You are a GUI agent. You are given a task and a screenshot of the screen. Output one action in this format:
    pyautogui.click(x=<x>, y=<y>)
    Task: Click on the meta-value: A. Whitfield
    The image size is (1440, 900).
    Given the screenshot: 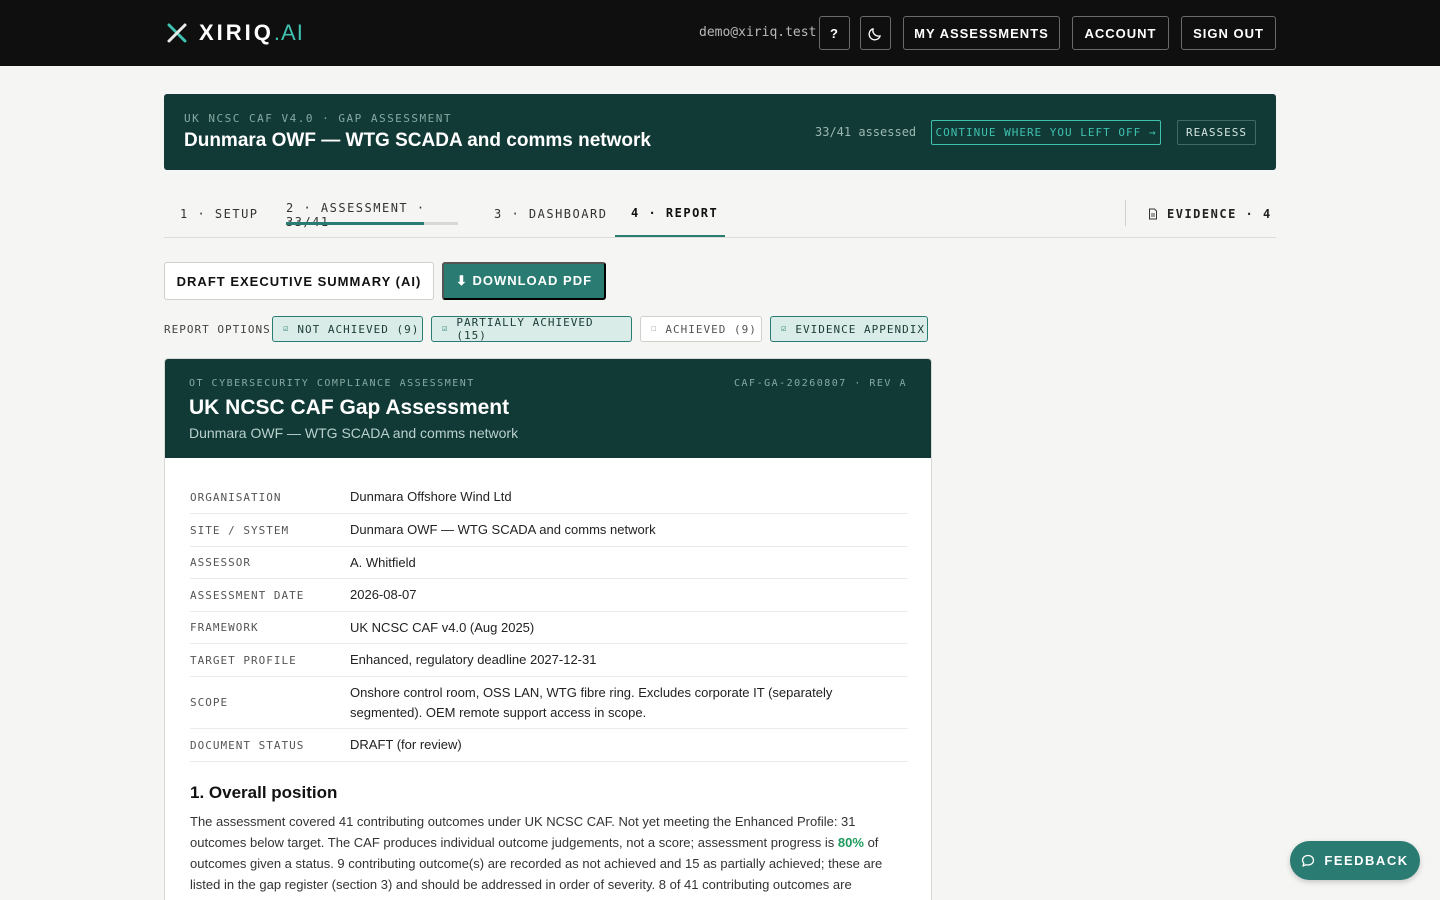 What is the action you would take?
    pyautogui.click(x=383, y=562)
    